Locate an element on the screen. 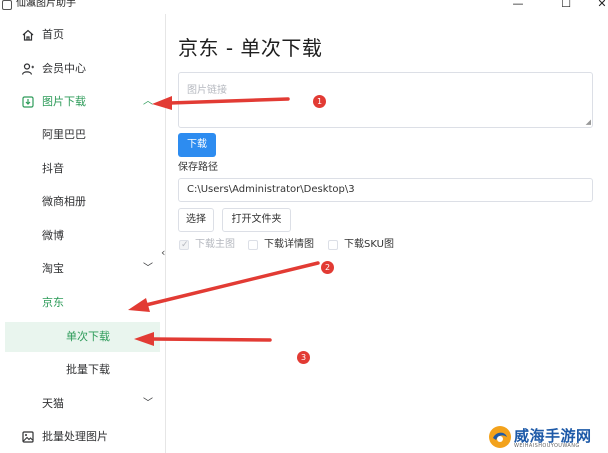  chevron-up-icon: ︿ is located at coordinates (148, 101).